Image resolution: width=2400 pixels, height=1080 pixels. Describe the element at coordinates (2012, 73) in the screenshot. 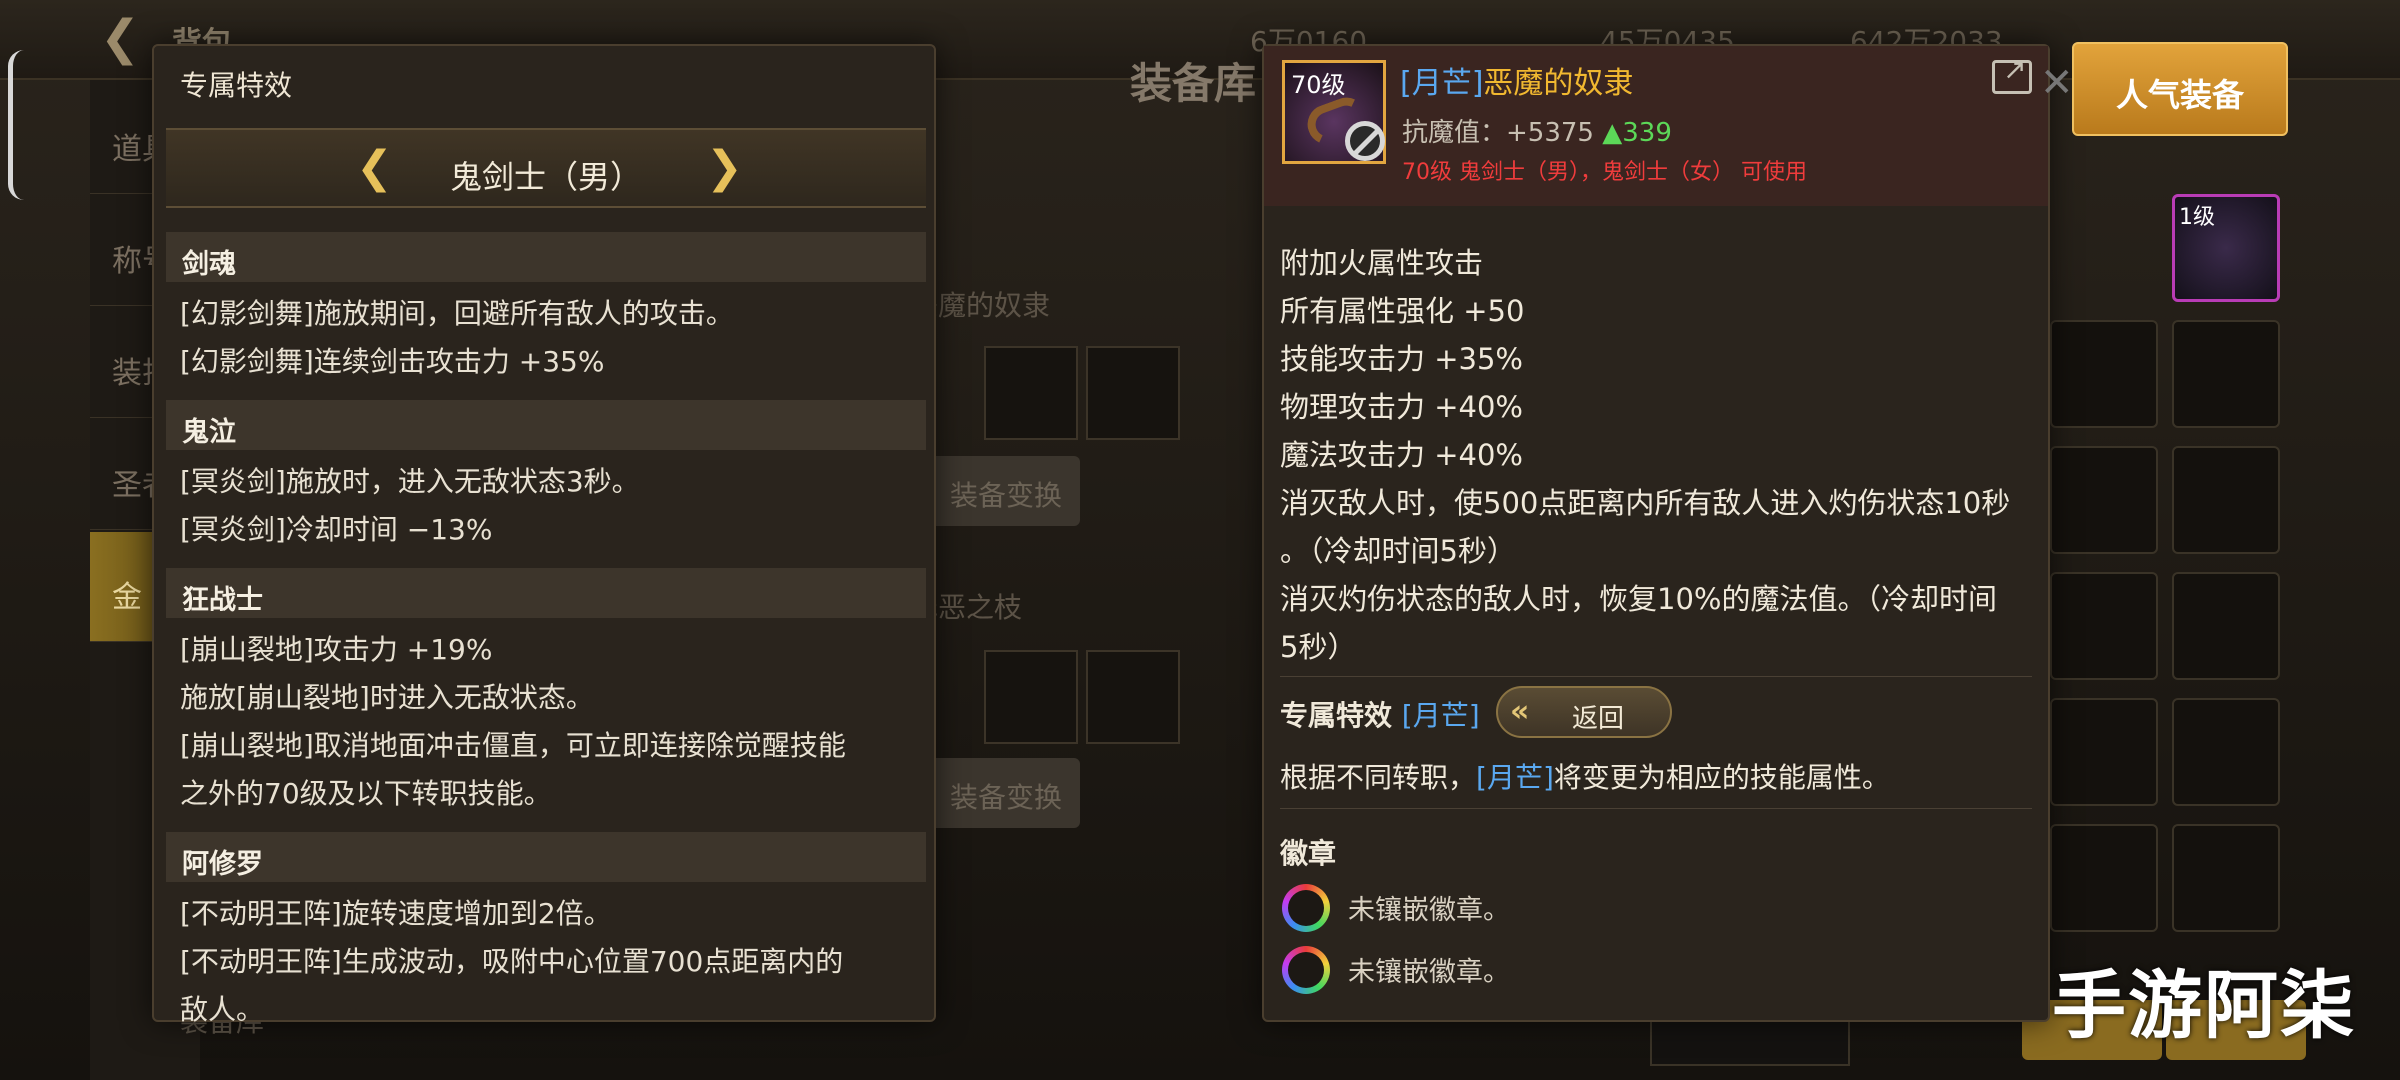

I see `share-icon` at that location.